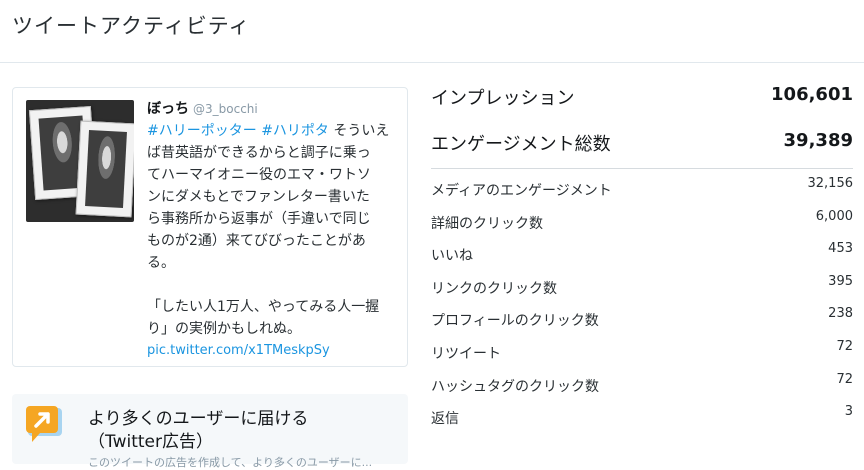  I want to click on author-handle: @3_bocchi, so click(225, 109).